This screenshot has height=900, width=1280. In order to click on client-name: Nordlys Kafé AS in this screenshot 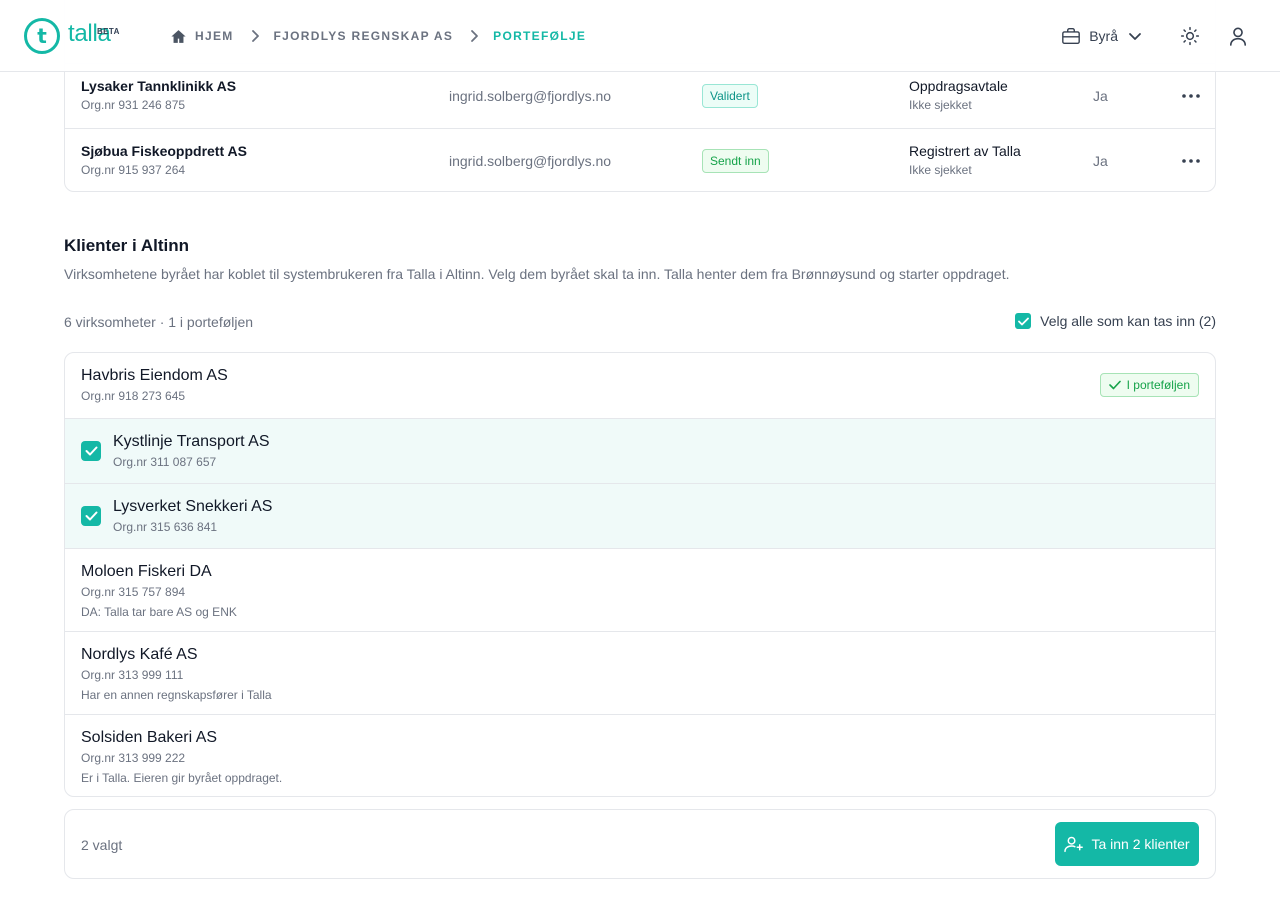, I will do `click(139, 654)`.